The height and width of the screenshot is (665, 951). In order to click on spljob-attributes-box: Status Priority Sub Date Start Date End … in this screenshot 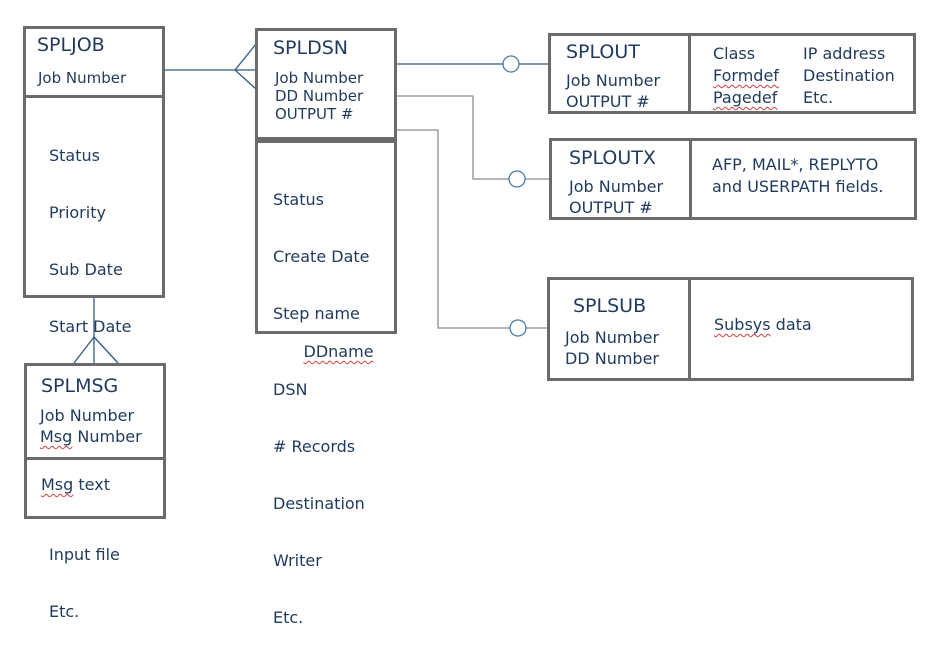, I will do `click(94, 358)`.